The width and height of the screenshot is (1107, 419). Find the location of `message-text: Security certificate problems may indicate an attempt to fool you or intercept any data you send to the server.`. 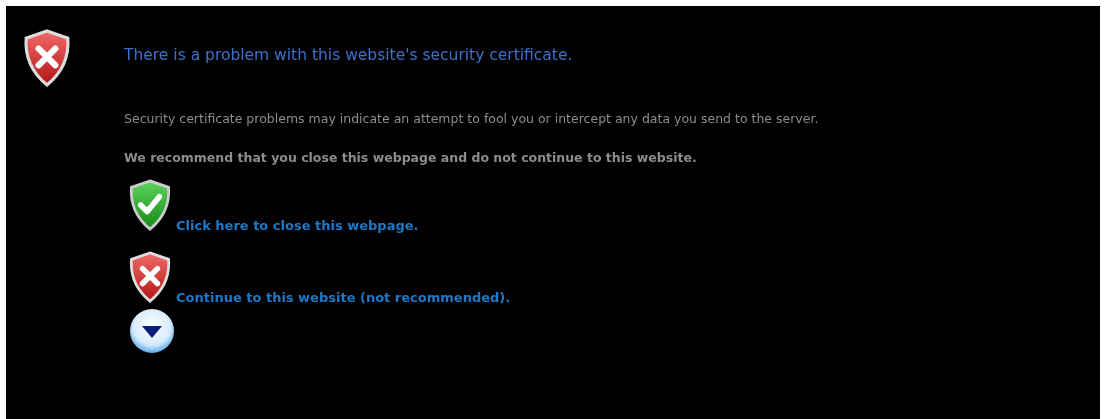

message-text: Security certificate problems may indicate an attempt to fool you or intercept any data you send to the server. is located at coordinates (471, 118).